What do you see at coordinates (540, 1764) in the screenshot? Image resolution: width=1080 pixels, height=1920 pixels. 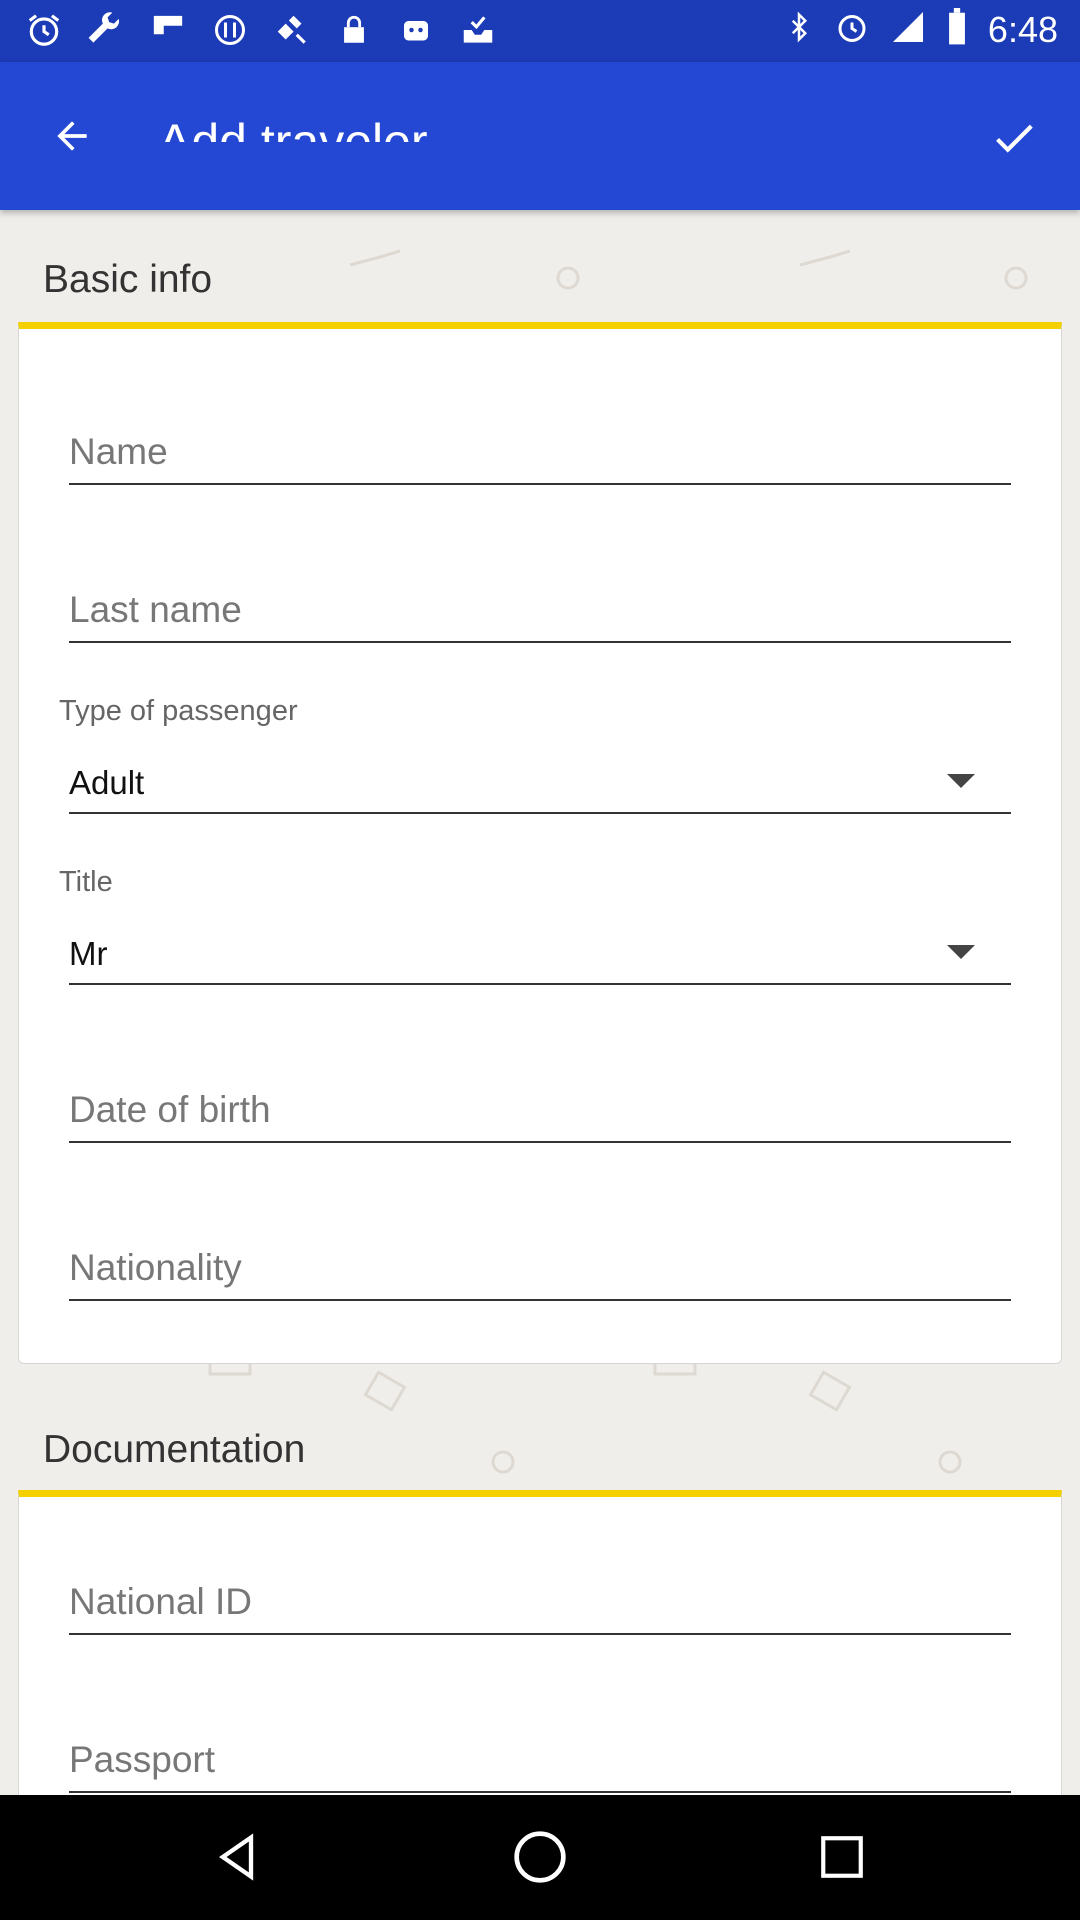 I see `passport-field: Passport` at bounding box center [540, 1764].